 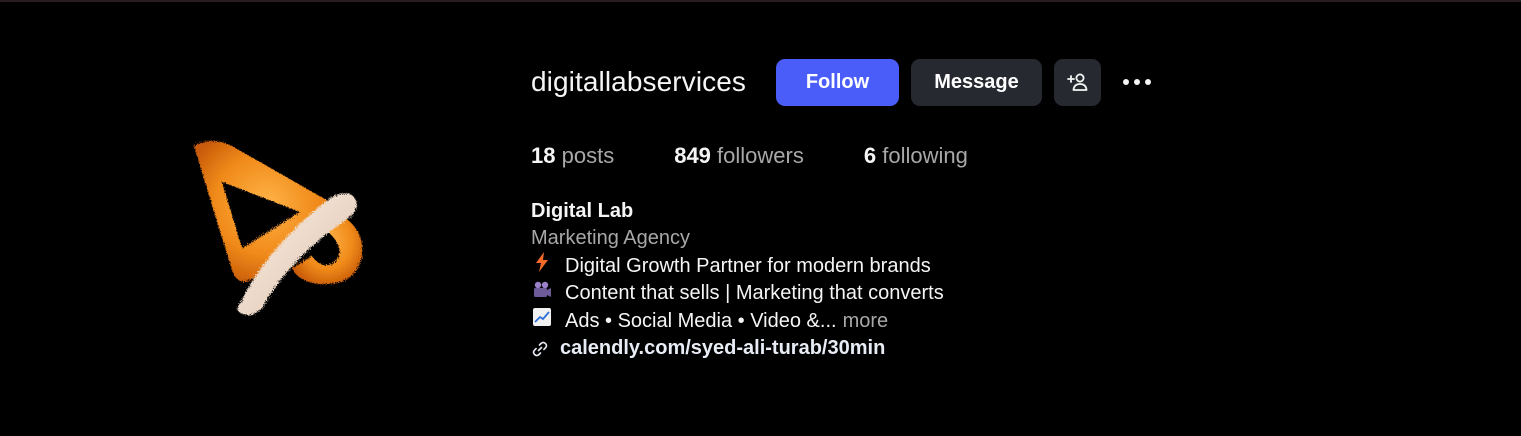 What do you see at coordinates (760, 155) in the screenshot?
I see `followers-label: followers` at bounding box center [760, 155].